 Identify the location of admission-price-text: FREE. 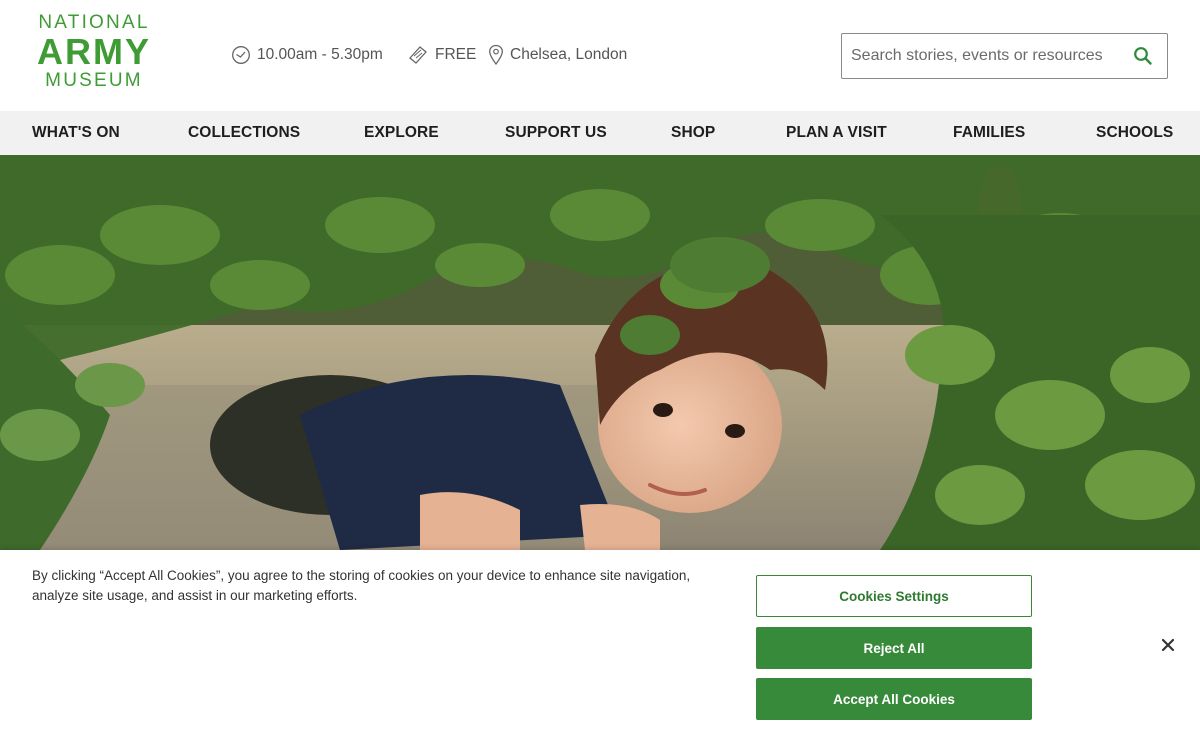
(456, 54).